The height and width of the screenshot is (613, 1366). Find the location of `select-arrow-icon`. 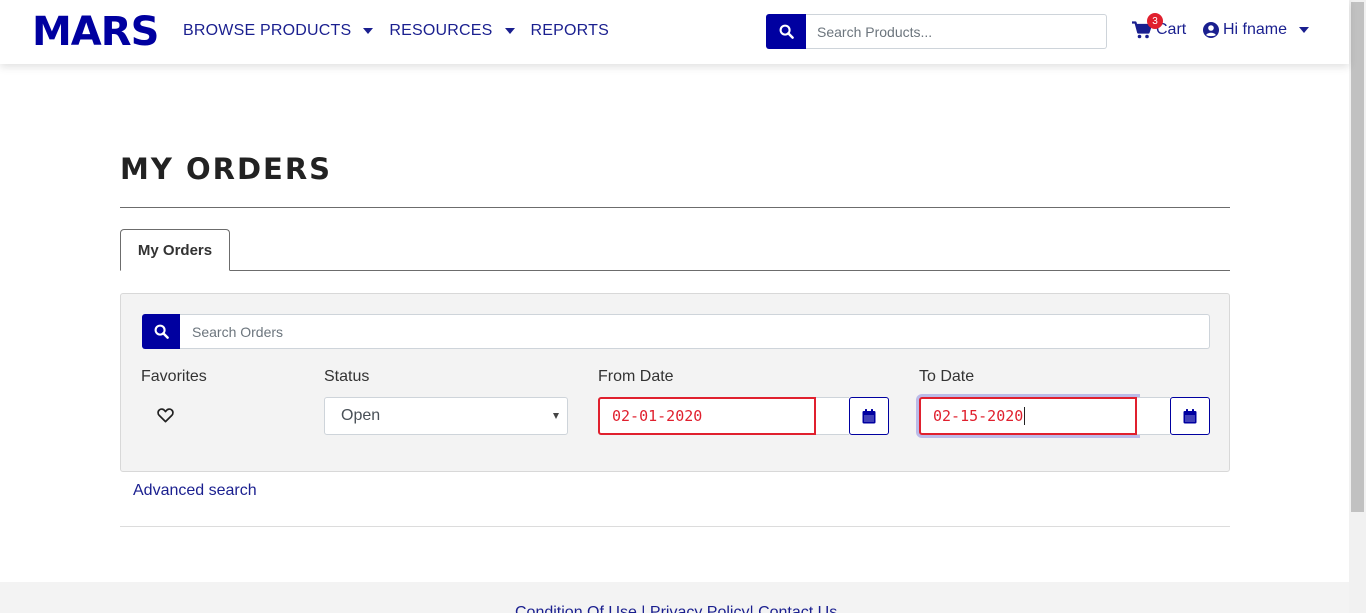

select-arrow-icon is located at coordinates (556, 416).